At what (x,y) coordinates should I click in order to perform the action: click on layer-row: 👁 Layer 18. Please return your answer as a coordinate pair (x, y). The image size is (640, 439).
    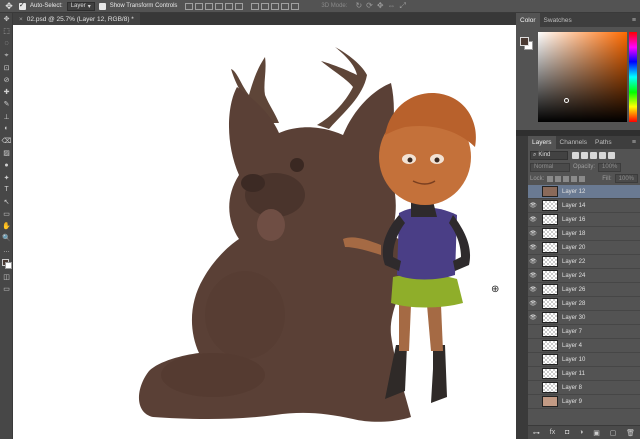
    Looking at the image, I should click on (584, 234).